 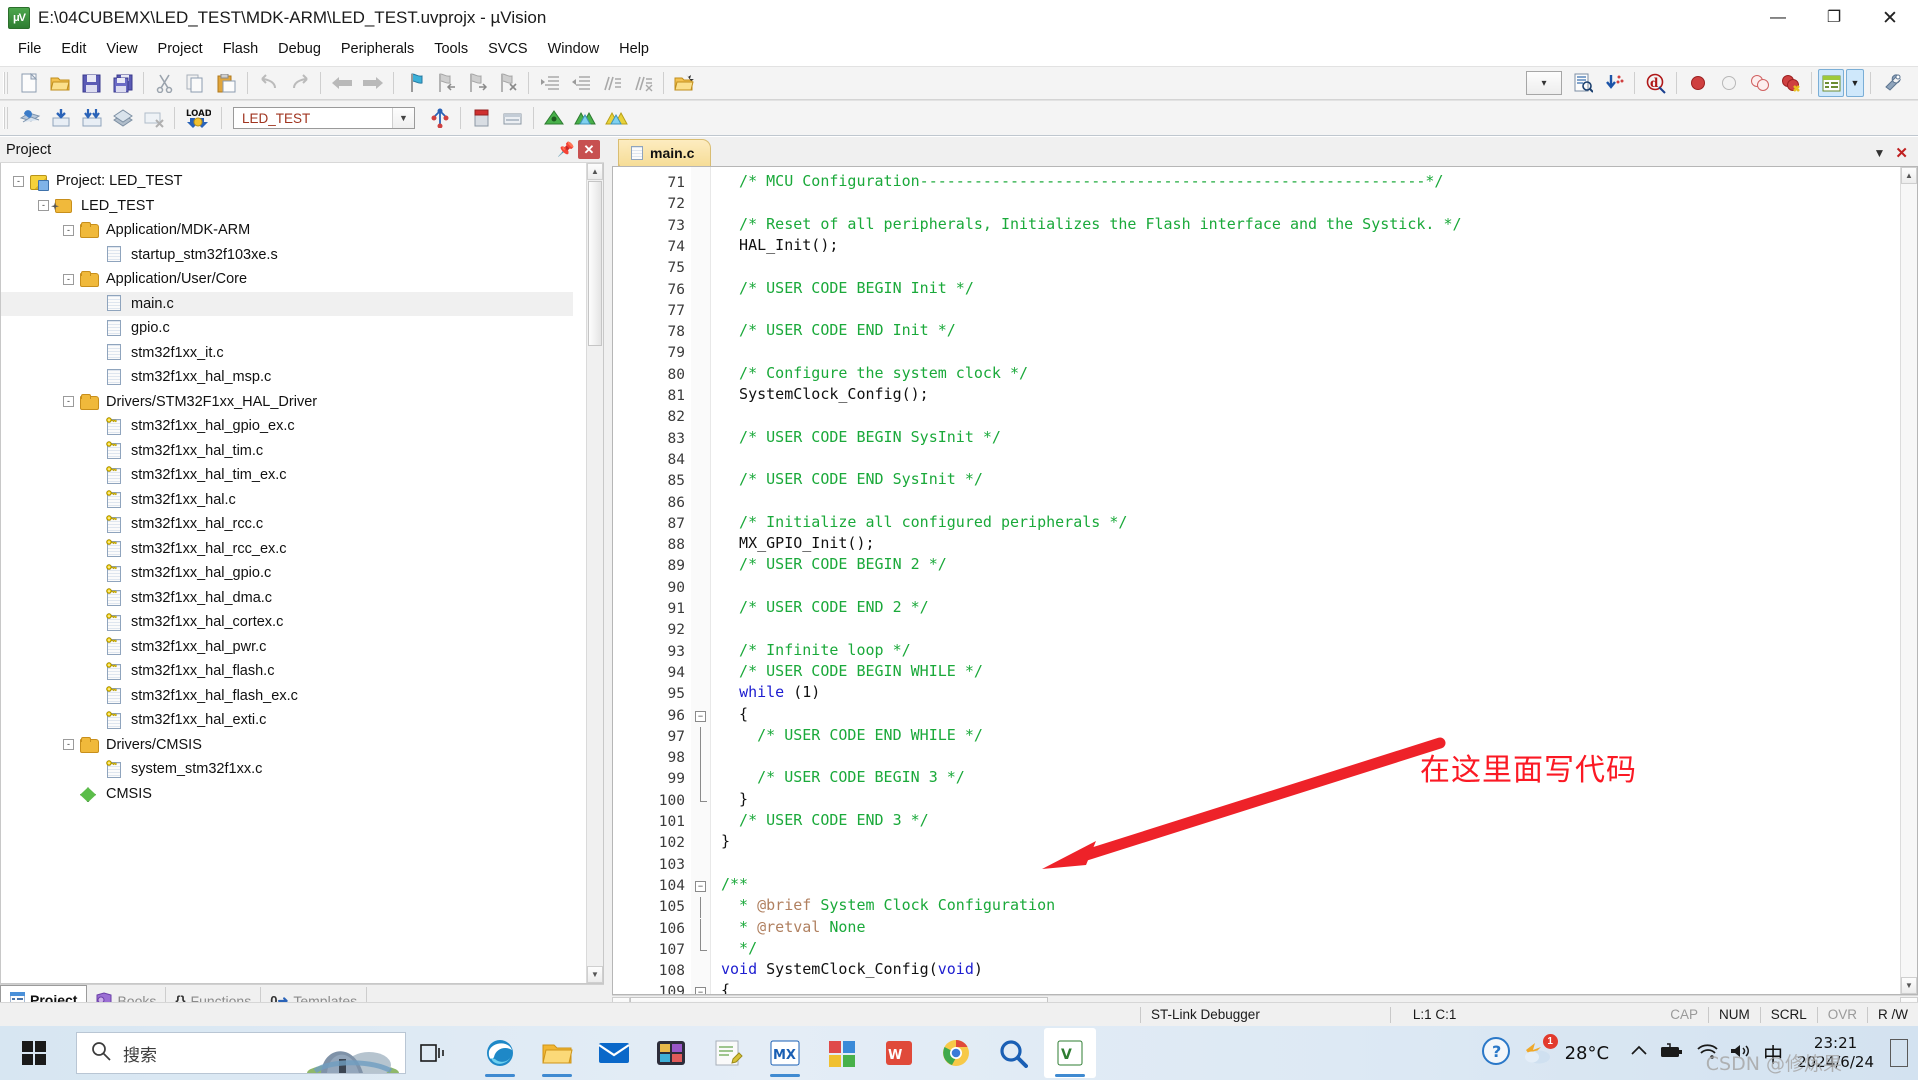 I want to click on redo-icon, so click(x=299, y=83).